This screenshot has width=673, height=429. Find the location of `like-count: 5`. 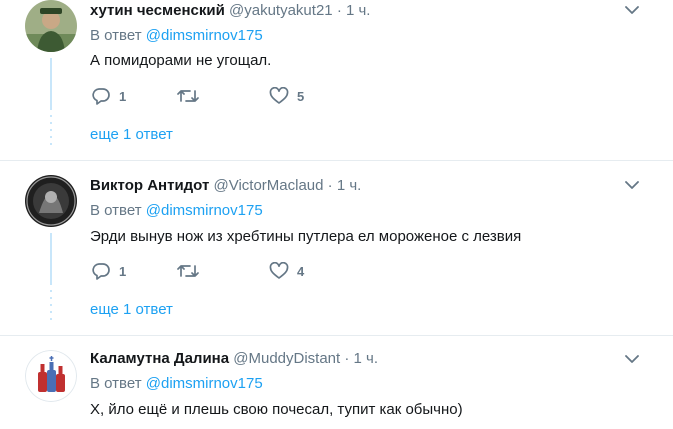

like-count: 5 is located at coordinates (301, 96).